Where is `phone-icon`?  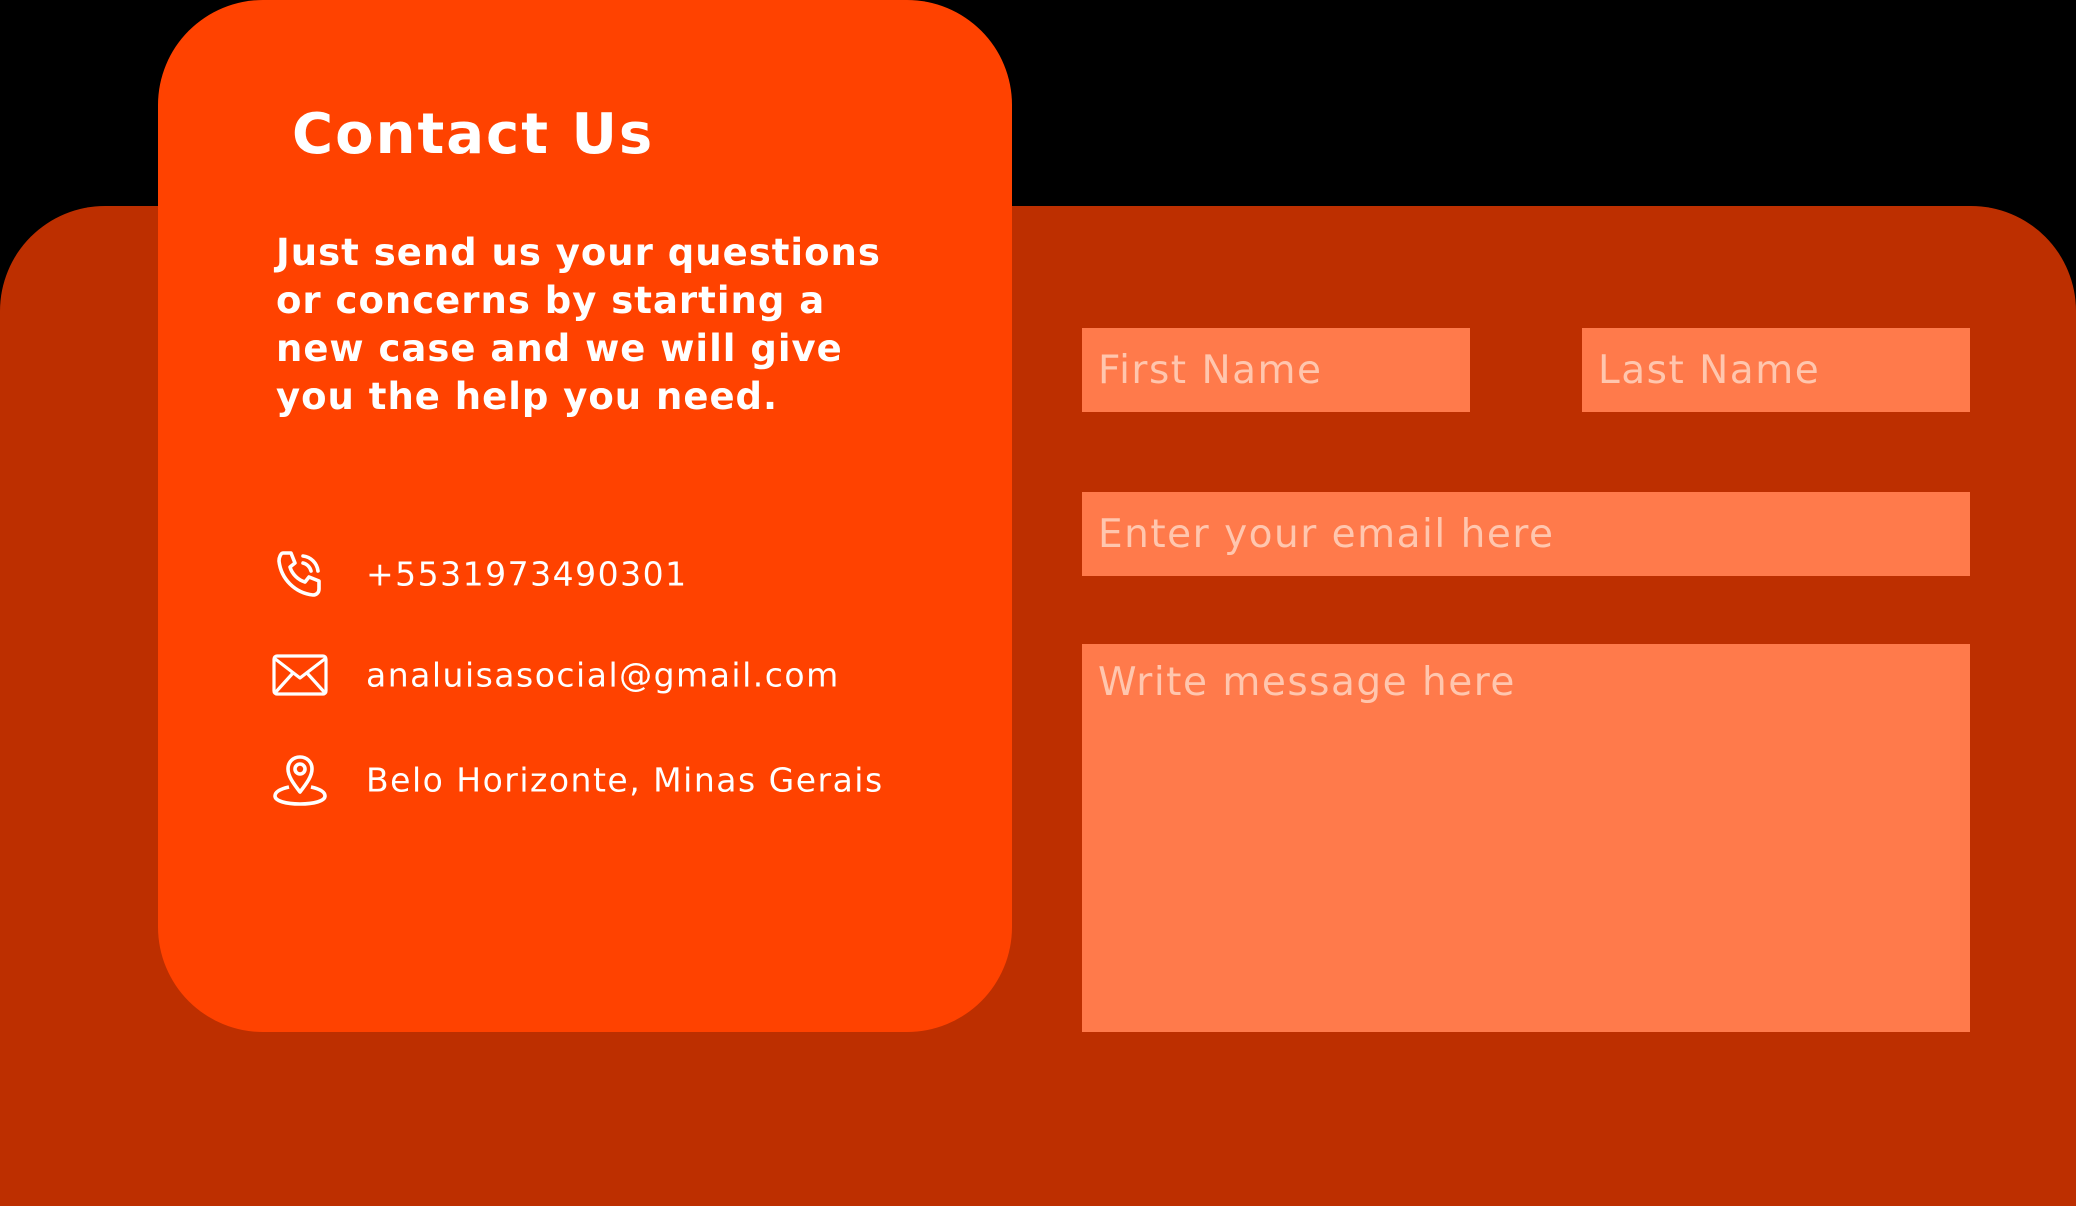 phone-icon is located at coordinates (300, 574).